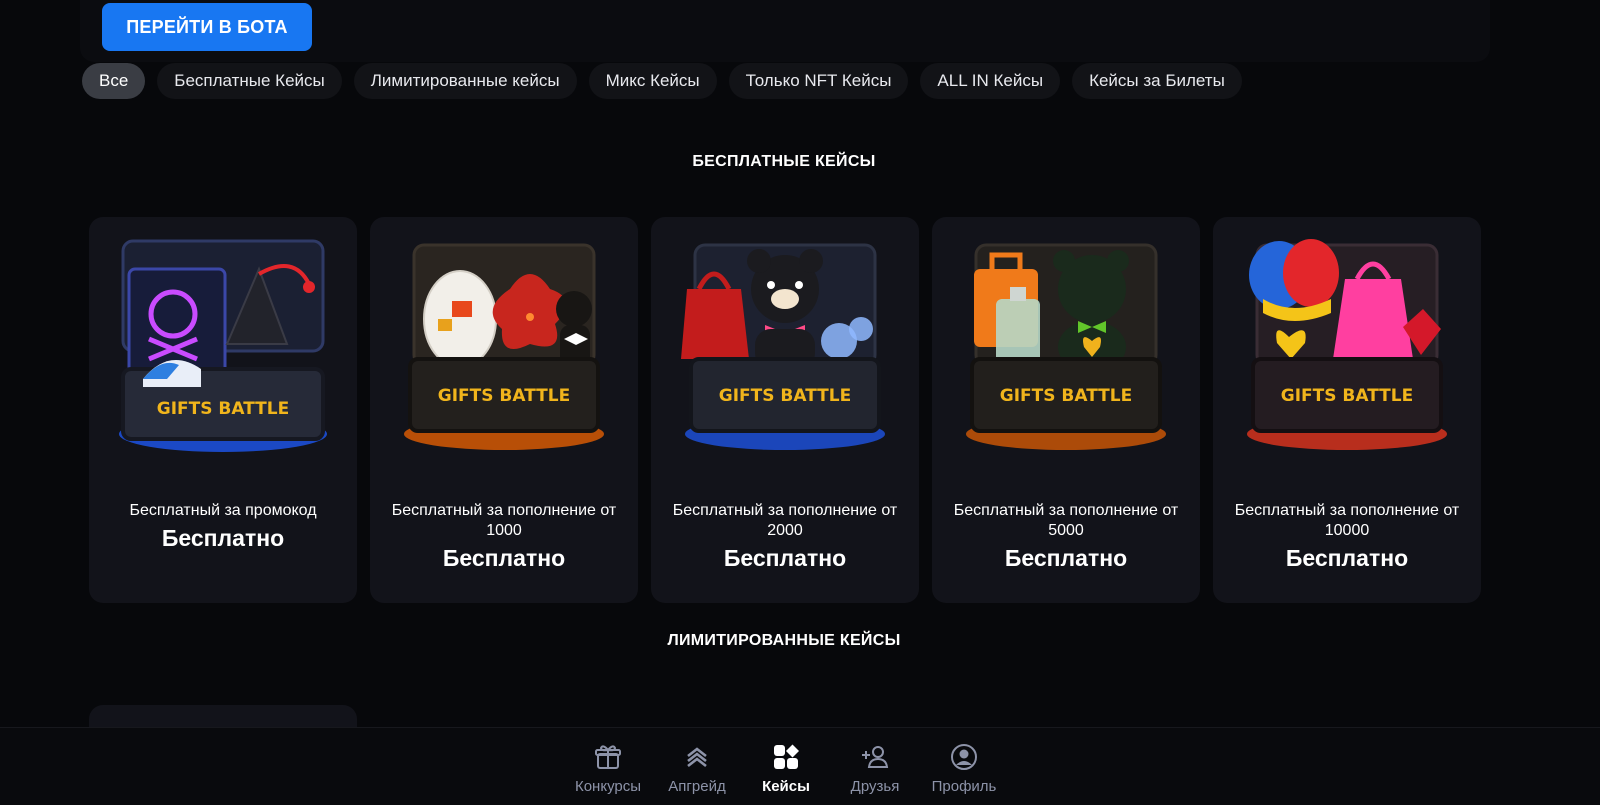 The image size is (1600, 805). What do you see at coordinates (465, 81) in the screenshot?
I see `filter-chip-limited: Лимитированные кейсы` at bounding box center [465, 81].